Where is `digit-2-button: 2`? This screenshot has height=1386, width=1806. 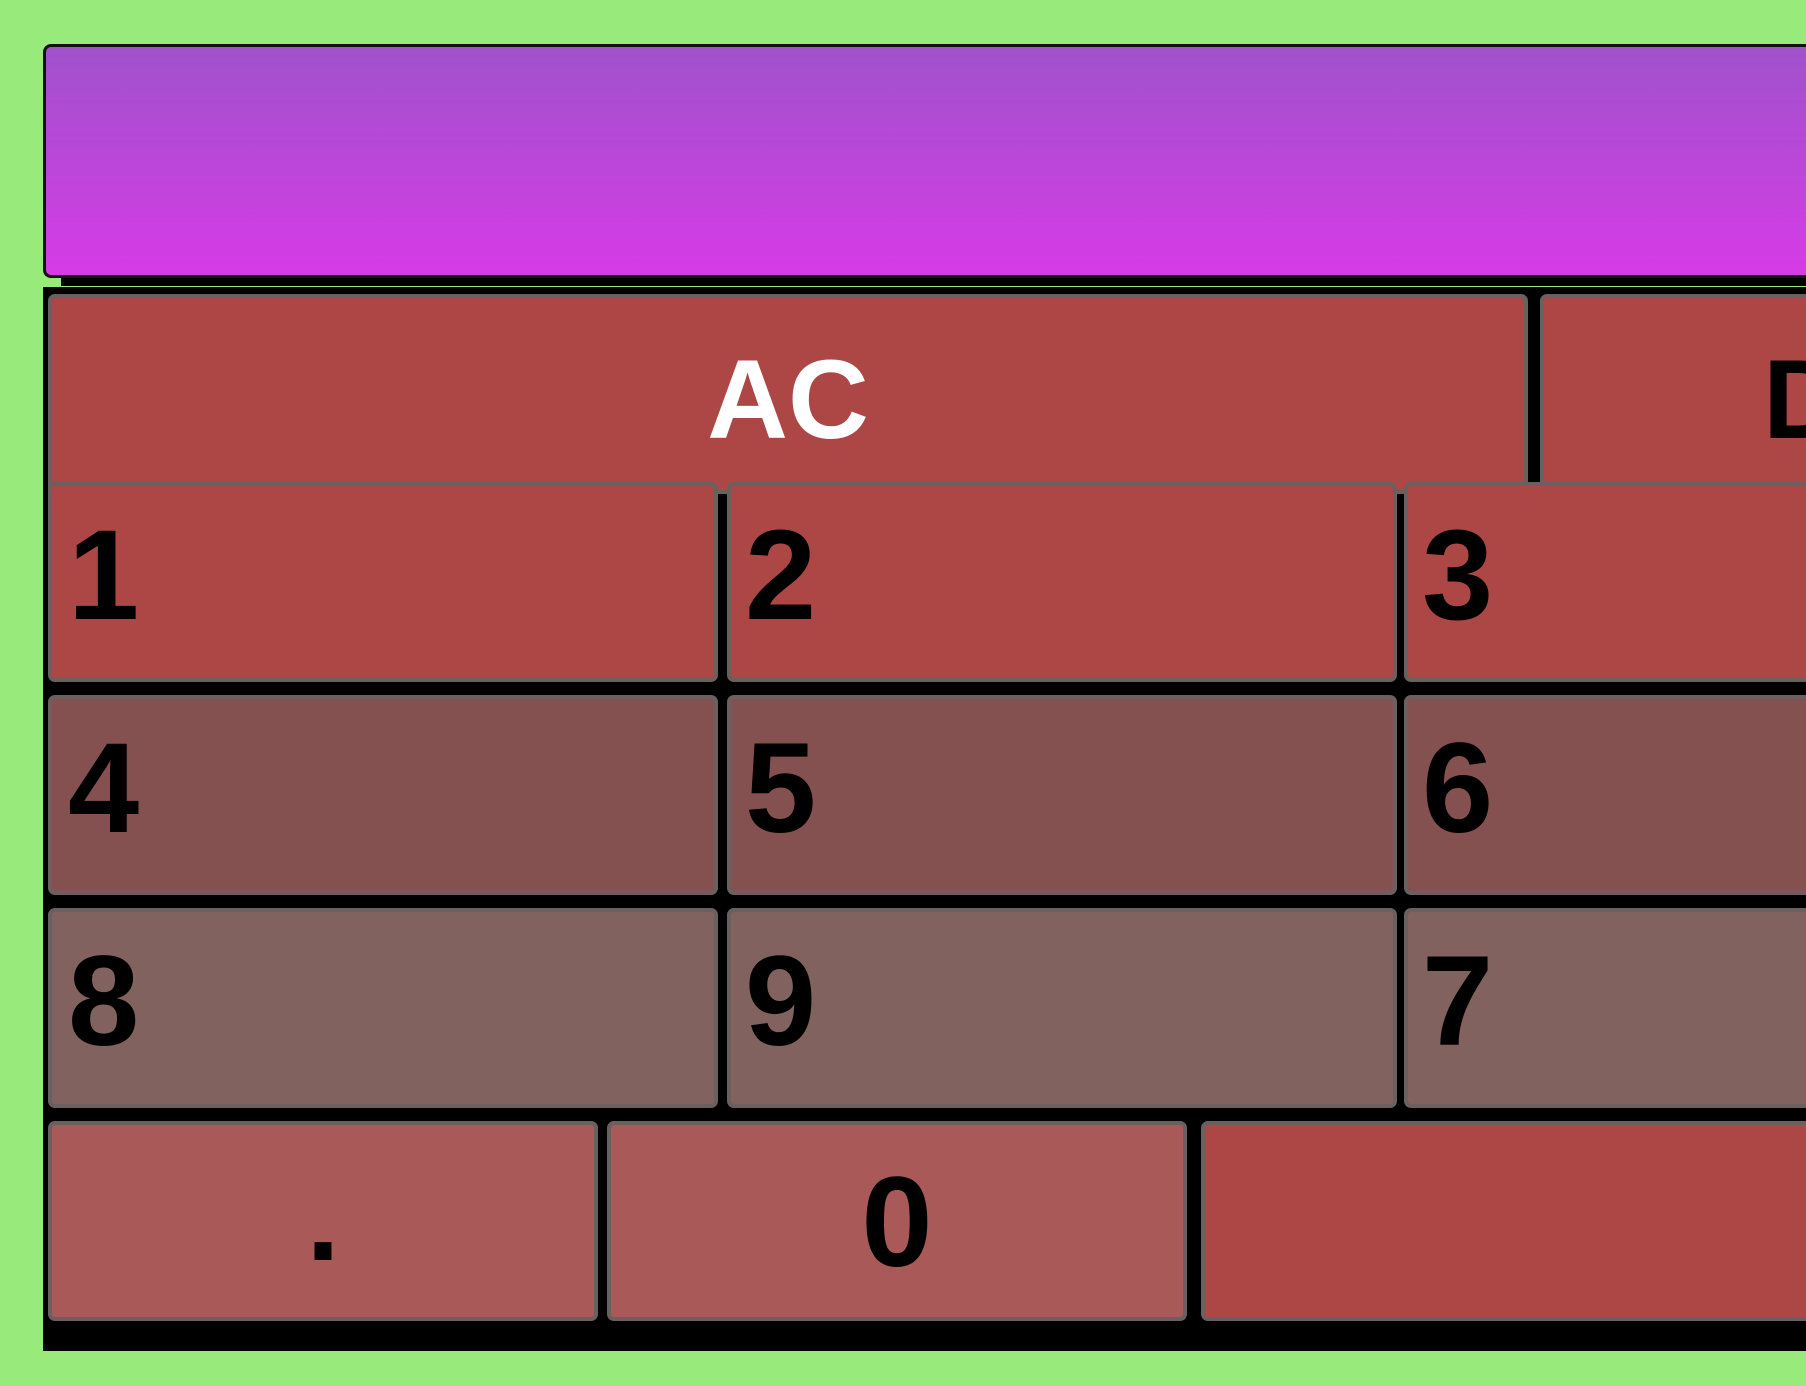 digit-2-button: 2 is located at coordinates (1062, 582).